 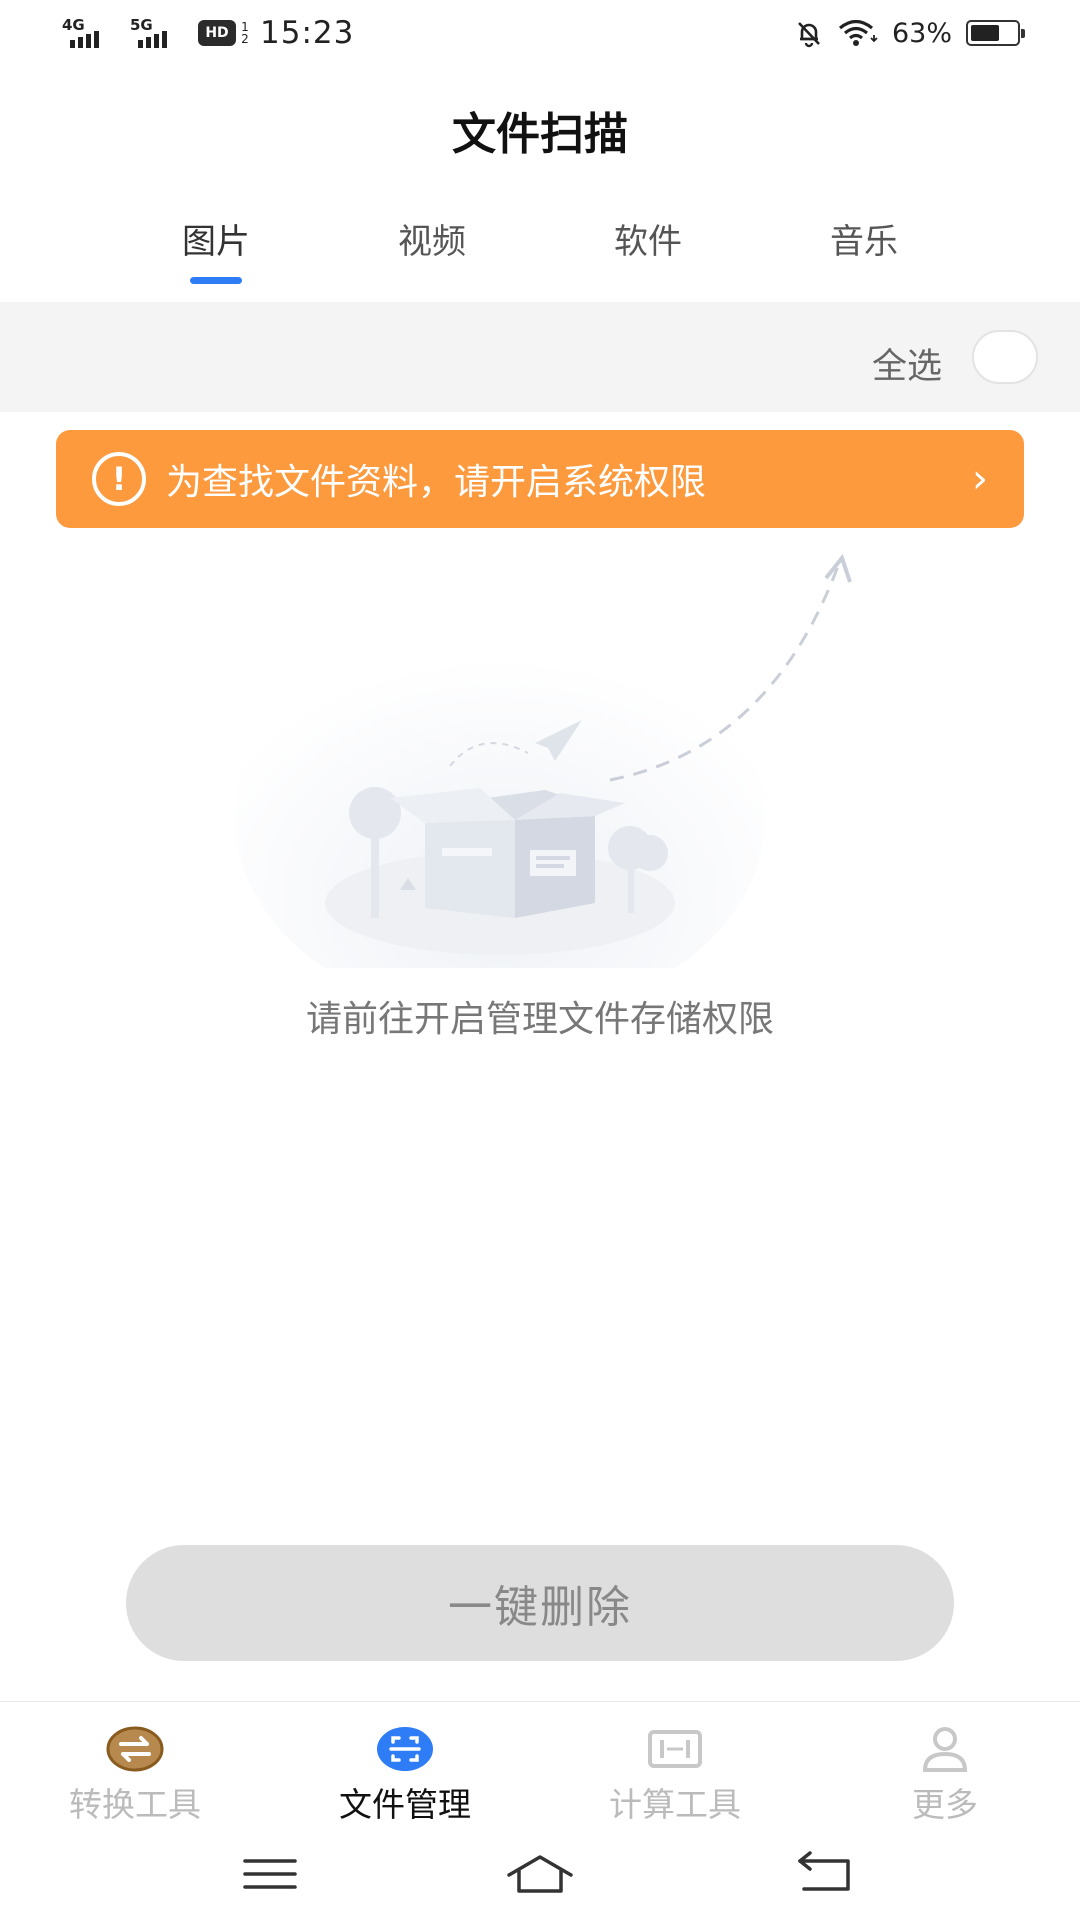 I want to click on alert-icon: !, so click(x=119, y=479).